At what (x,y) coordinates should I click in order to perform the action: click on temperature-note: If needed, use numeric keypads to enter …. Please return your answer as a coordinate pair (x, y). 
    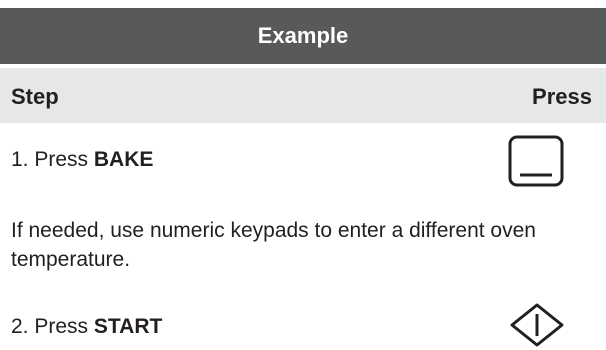
    Looking at the image, I should click on (273, 245).